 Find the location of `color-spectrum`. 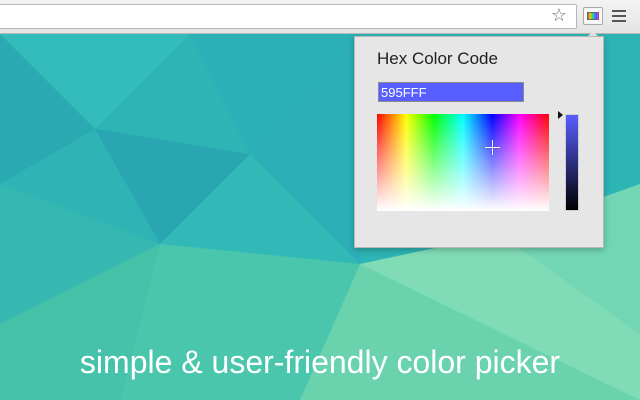

color-spectrum is located at coordinates (463, 162).